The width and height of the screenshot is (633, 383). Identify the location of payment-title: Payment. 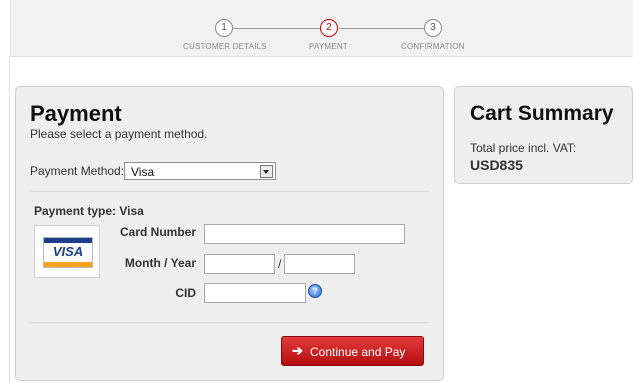
(76, 113).